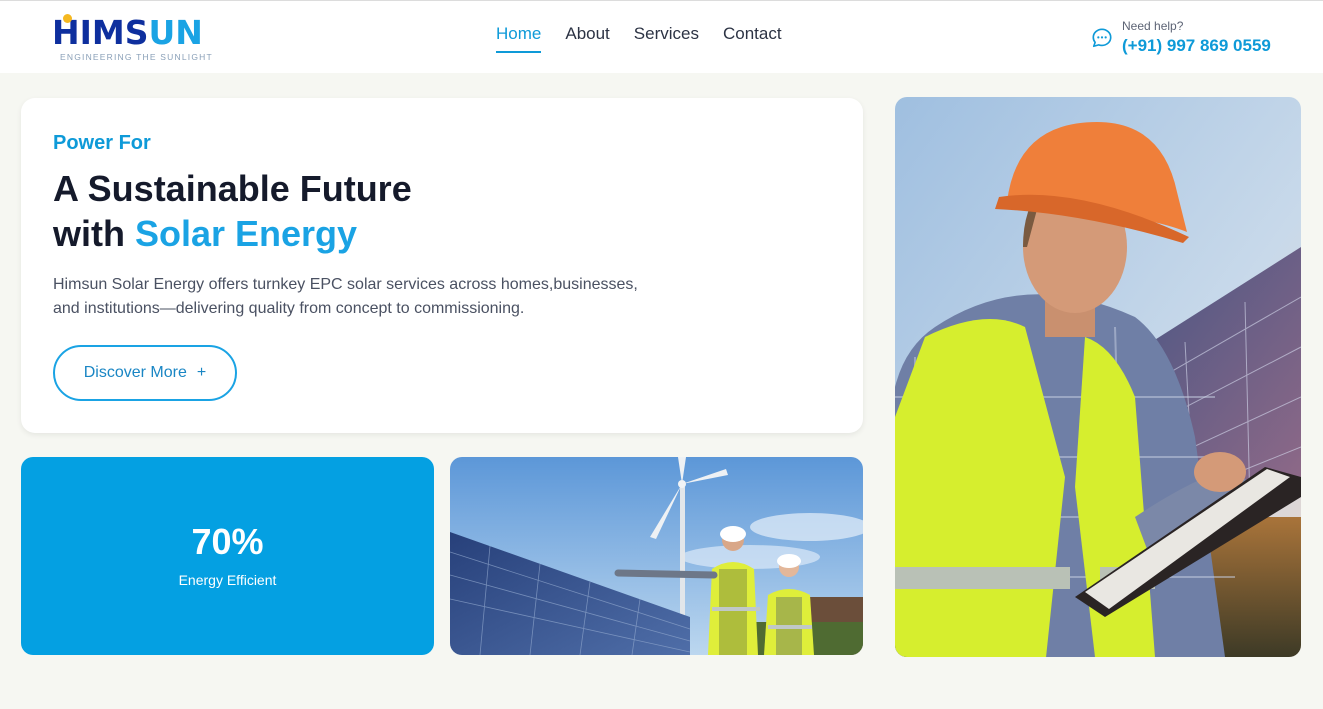 Image resolution: width=1323 pixels, height=709 pixels. I want to click on headline-highlight: Solar Energy, so click(246, 233).